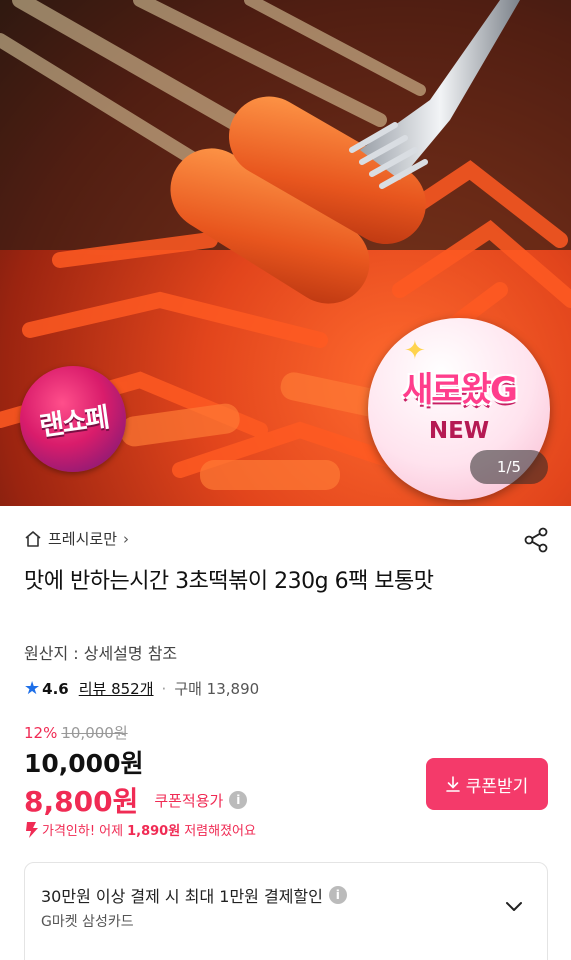 Image resolution: width=571 pixels, height=960 pixels. I want to click on home-icon, so click(33, 538).